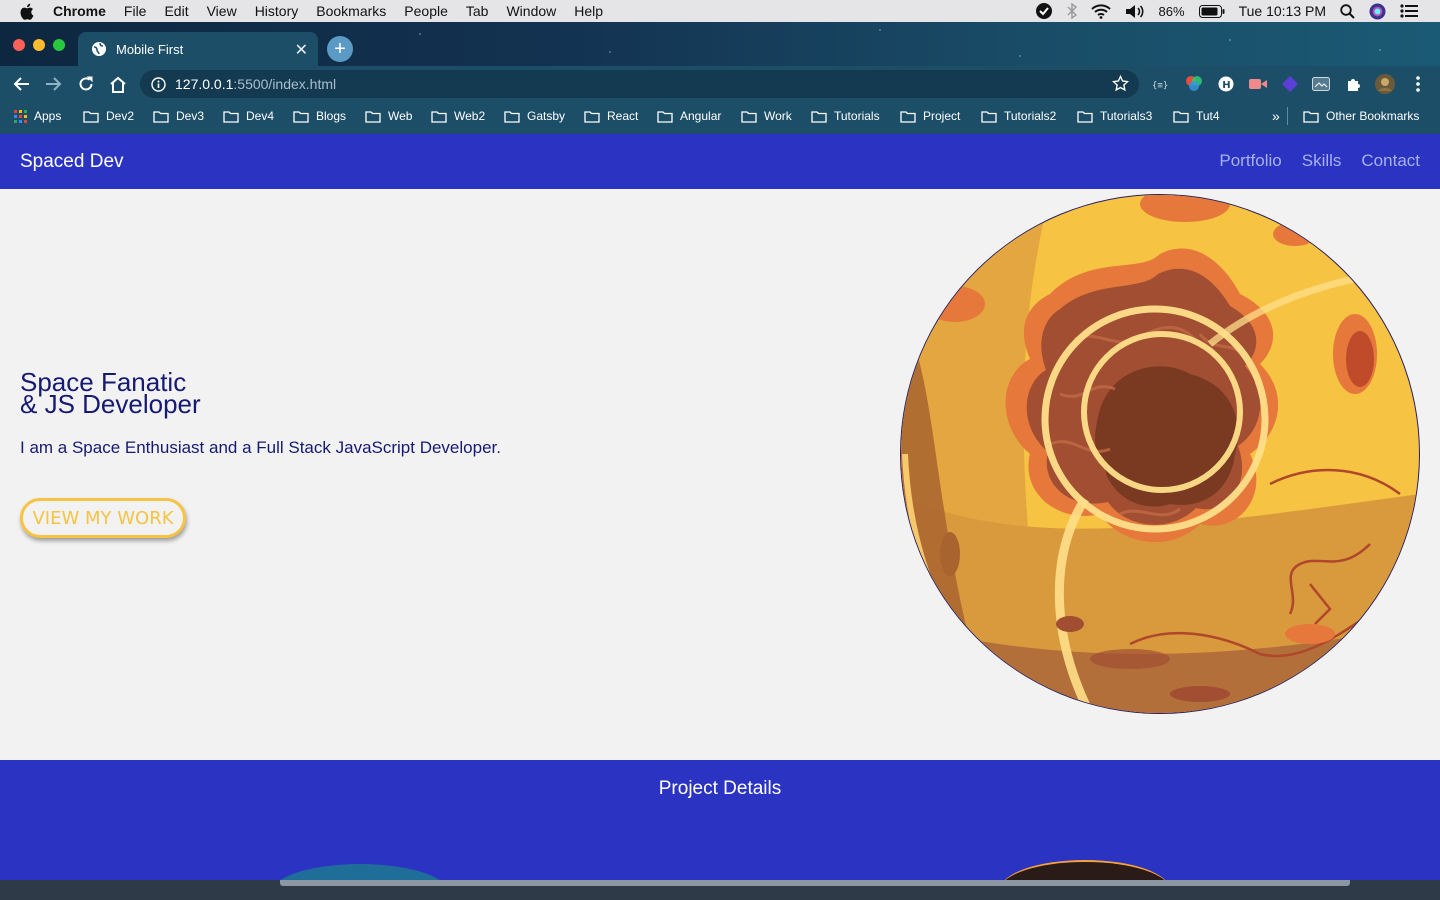 The image size is (1440, 900). I want to click on back-arrow-icon, so click(21, 84).